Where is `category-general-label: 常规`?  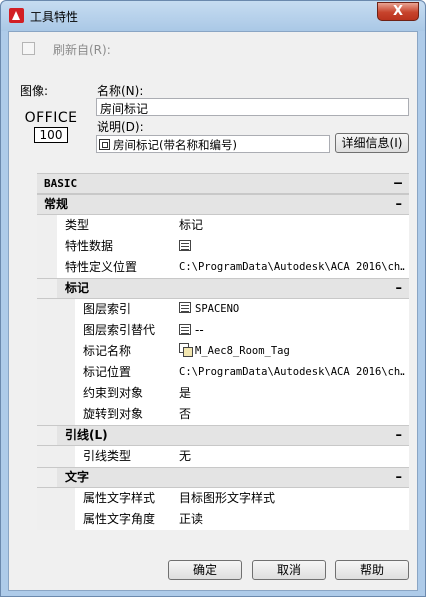 category-general-label: 常规 is located at coordinates (56, 204).